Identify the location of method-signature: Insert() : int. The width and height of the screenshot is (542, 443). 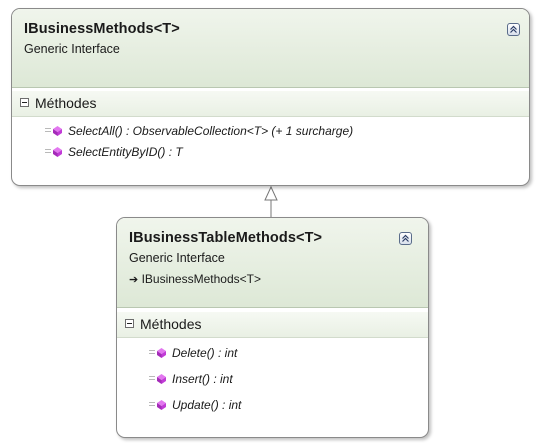
(202, 379).